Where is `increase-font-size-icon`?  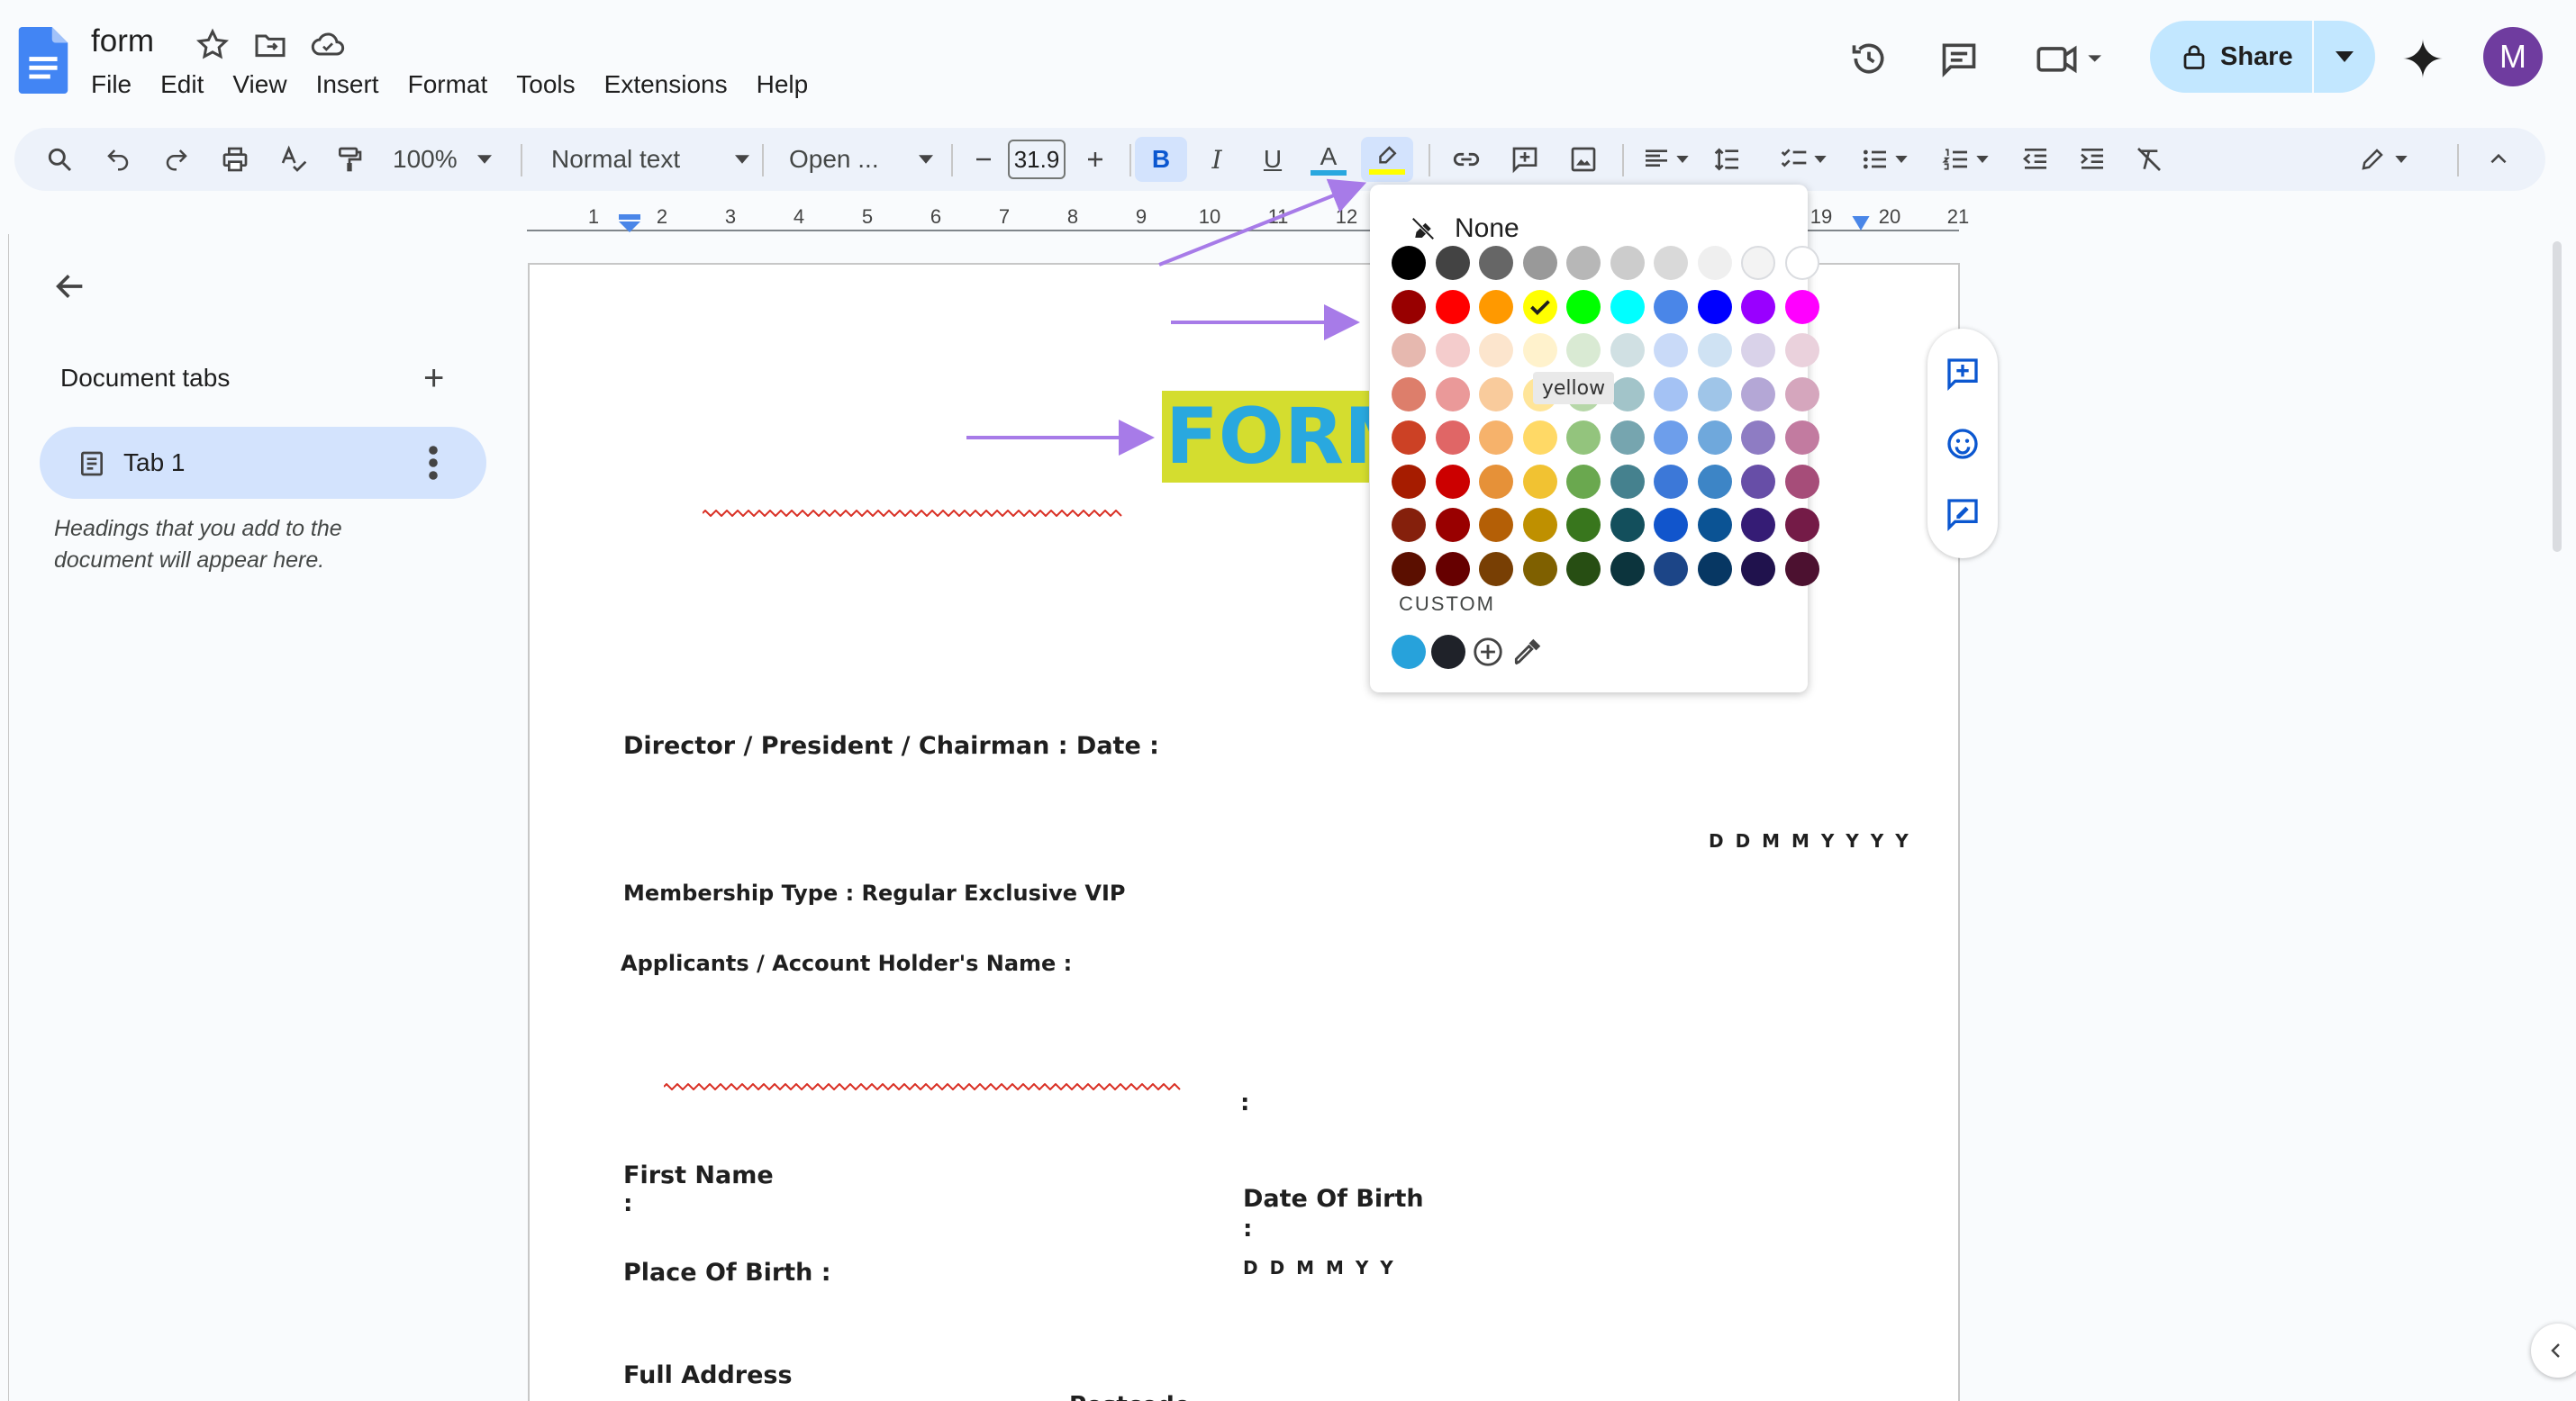 increase-font-size-icon is located at coordinates (1095, 159).